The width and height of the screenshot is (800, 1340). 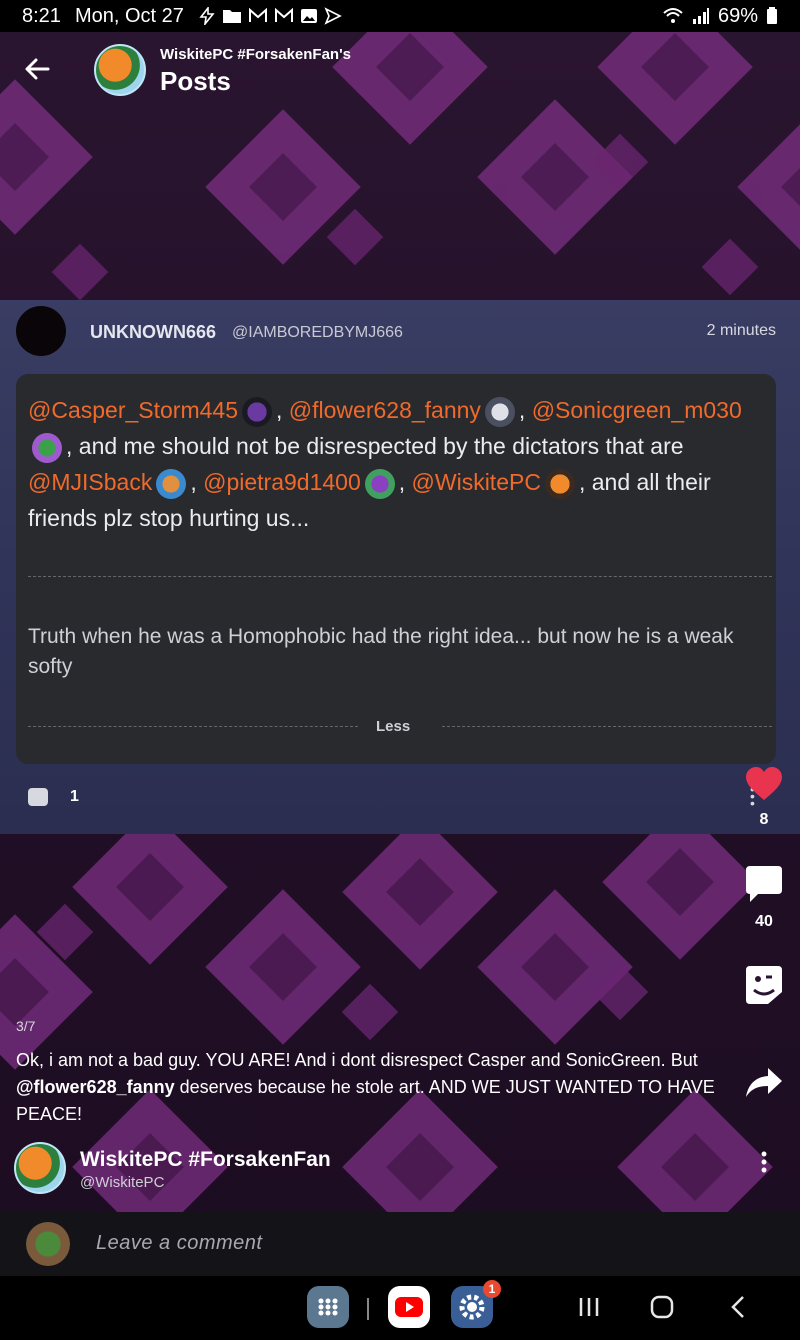 What do you see at coordinates (737, 15) in the screenshot?
I see `battery-percent: 69%` at bounding box center [737, 15].